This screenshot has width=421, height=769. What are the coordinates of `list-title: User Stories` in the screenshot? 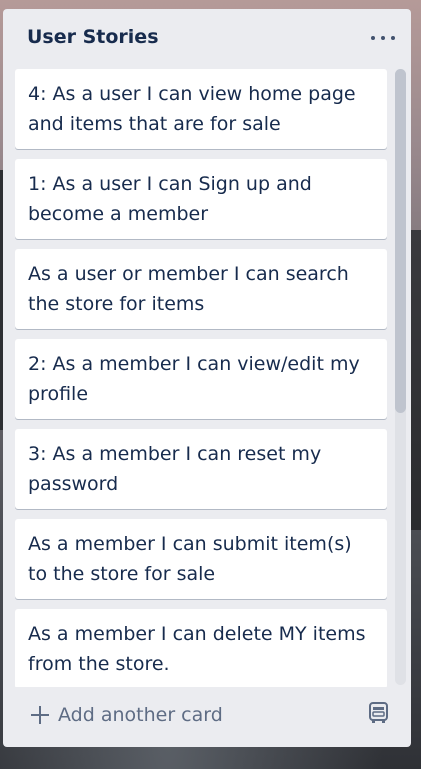 It's located at (93, 37).